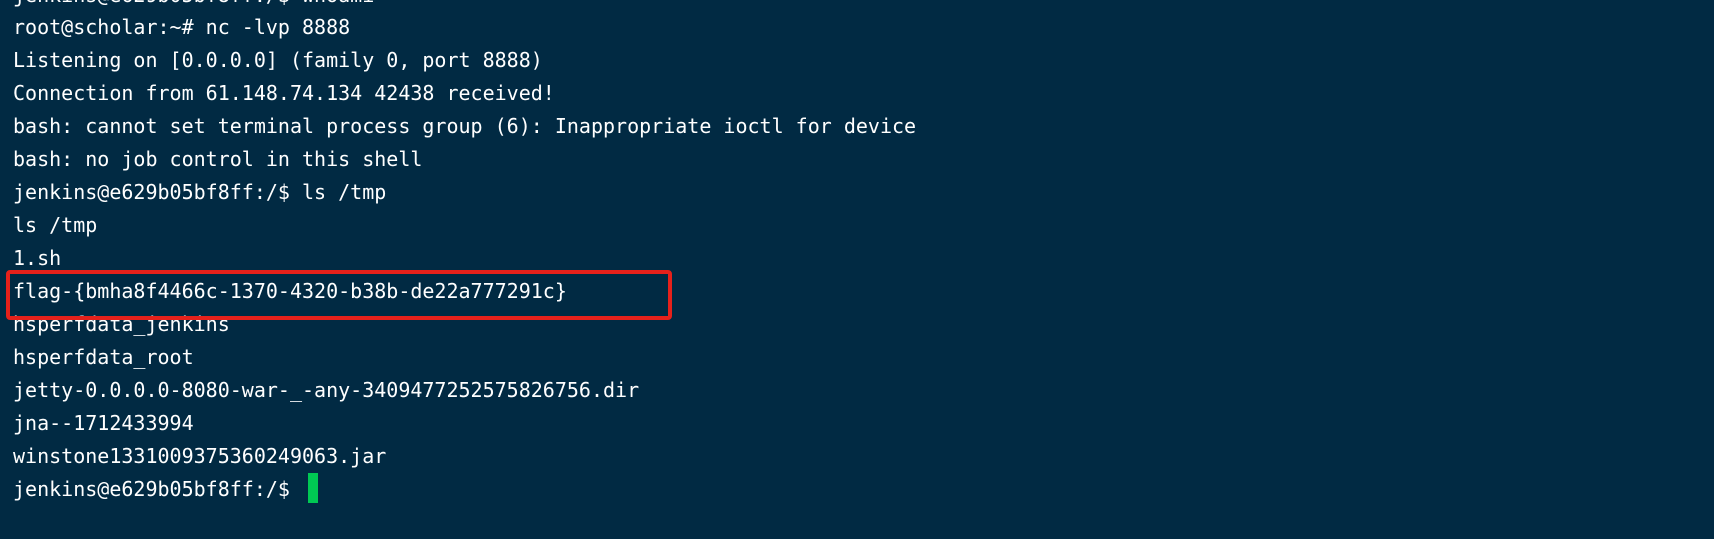  I want to click on terminal-prompt-line: jenkins@e629b05bf8ff:/$, so click(464, 489).